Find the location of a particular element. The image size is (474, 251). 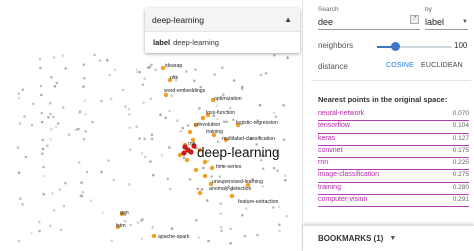

list-item: rnn 0.225 is located at coordinates (393, 164).